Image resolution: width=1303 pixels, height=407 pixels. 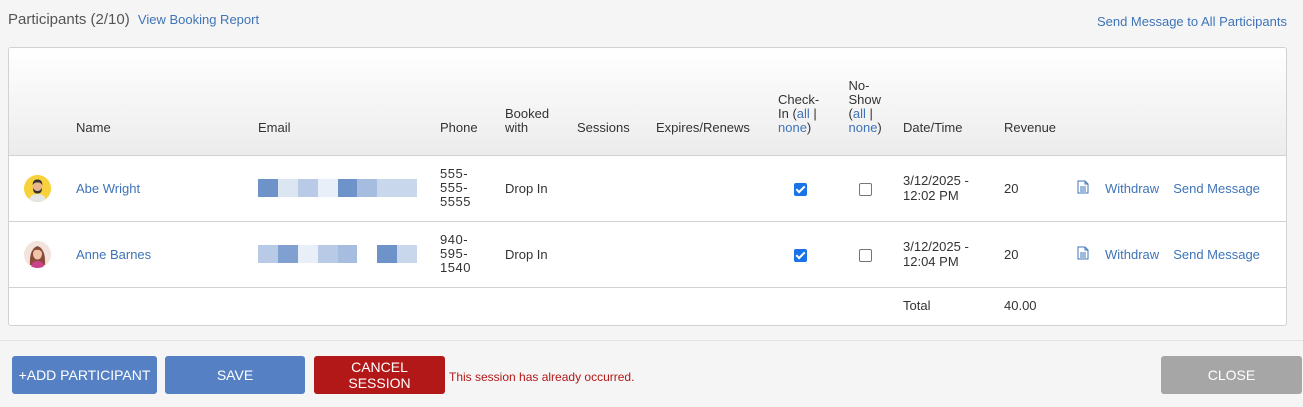 What do you see at coordinates (108, 188) in the screenshot?
I see `participant-name-link: Abe Wright` at bounding box center [108, 188].